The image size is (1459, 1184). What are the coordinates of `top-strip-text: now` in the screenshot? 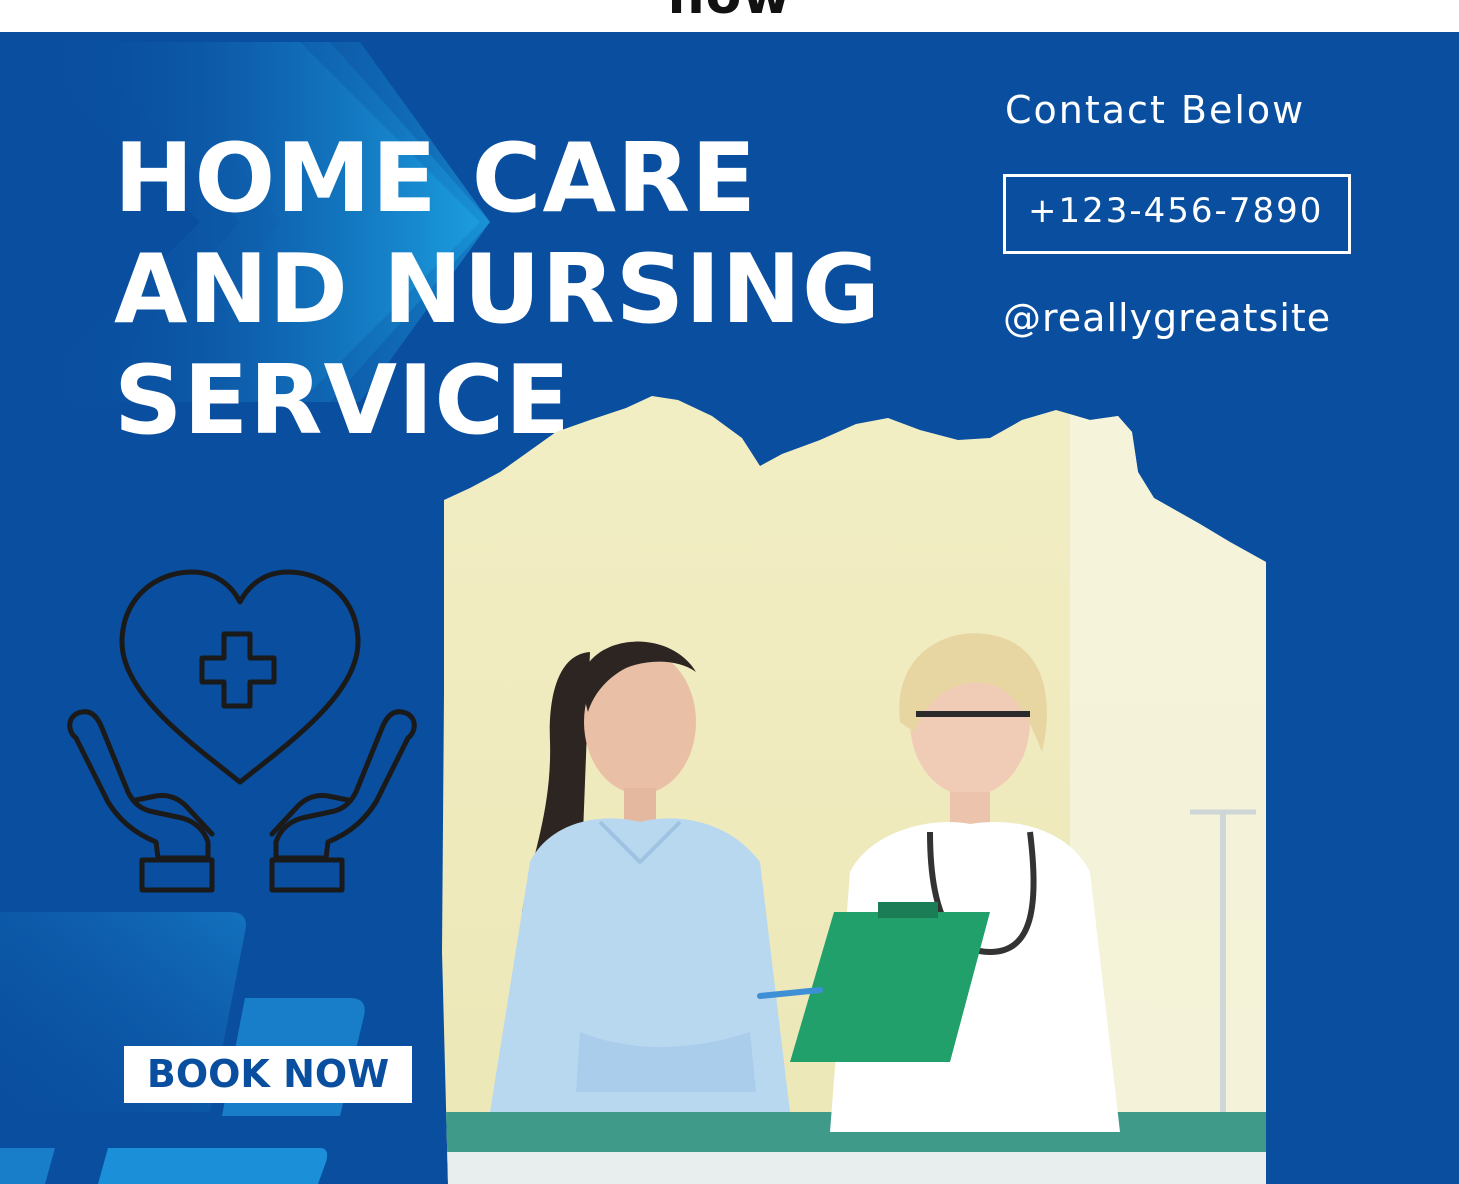 It's located at (729, 13).